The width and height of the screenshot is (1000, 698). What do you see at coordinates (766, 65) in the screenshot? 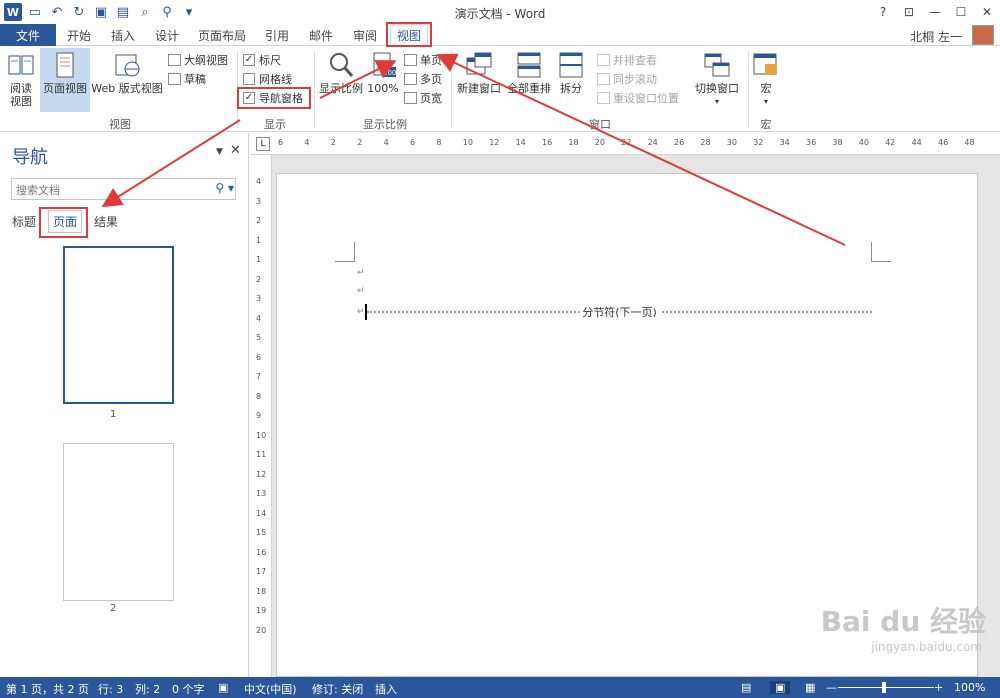
I see `macro-icon` at bounding box center [766, 65].